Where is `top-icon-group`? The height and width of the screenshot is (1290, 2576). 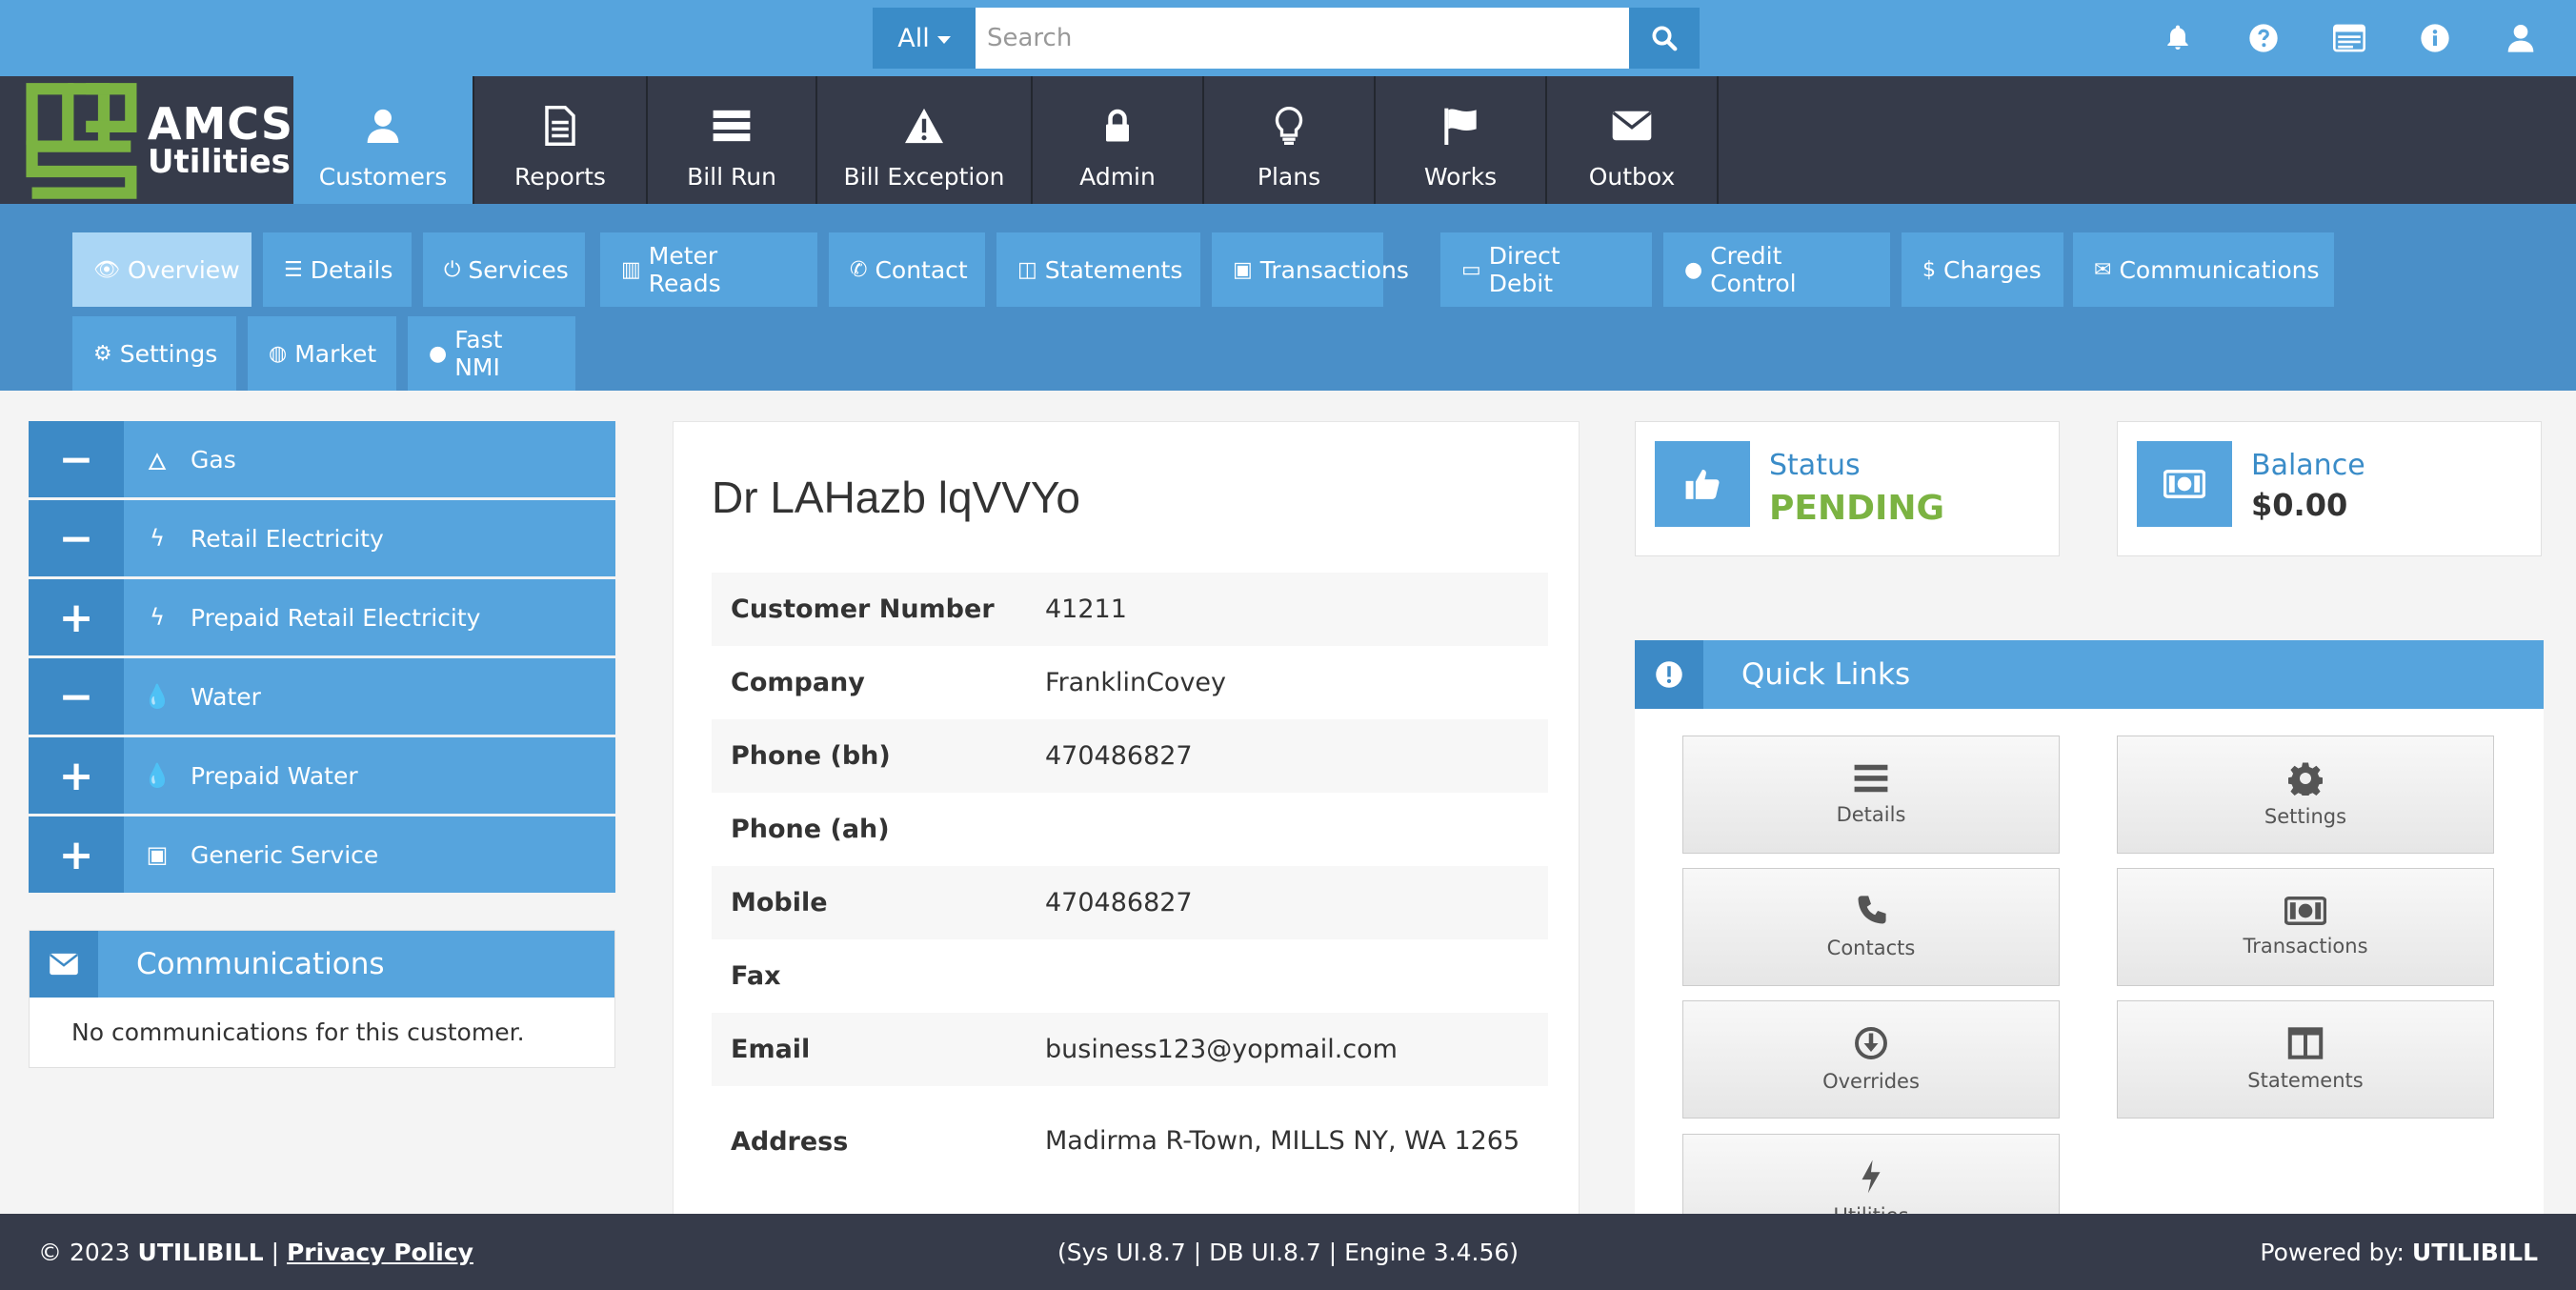
top-icon-group is located at coordinates (2349, 38).